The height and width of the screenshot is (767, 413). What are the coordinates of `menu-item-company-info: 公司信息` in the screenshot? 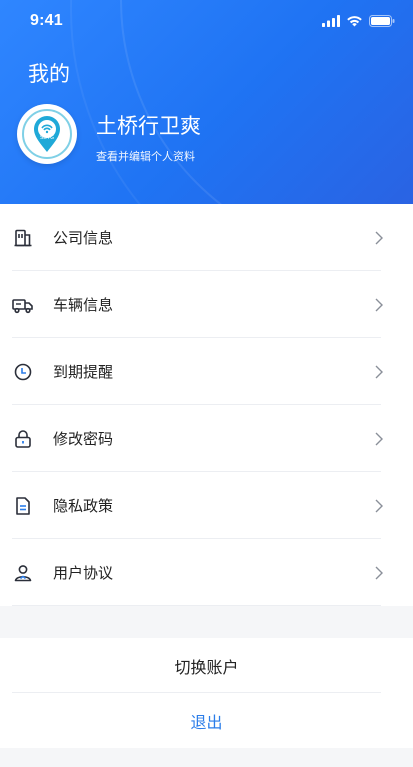 It's located at (206, 237).